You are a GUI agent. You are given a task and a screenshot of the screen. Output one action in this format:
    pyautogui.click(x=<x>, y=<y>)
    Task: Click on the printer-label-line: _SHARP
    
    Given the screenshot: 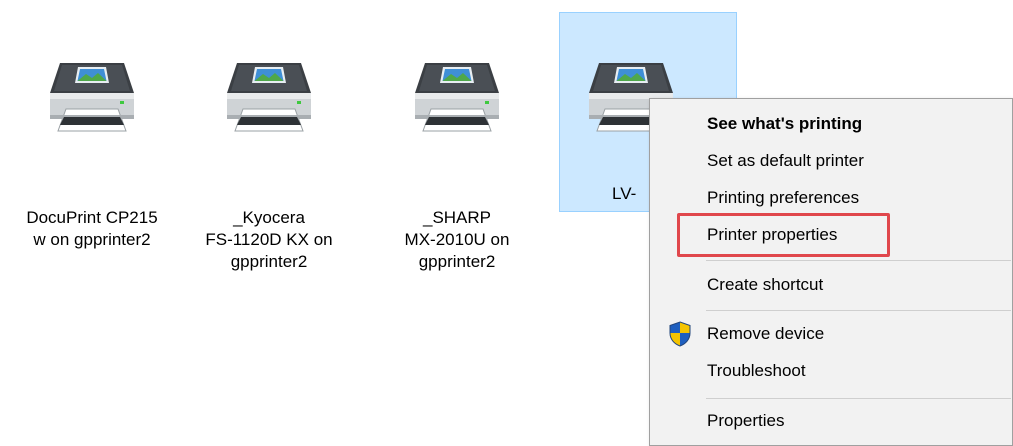 What is the action you would take?
    pyautogui.click(x=457, y=217)
    